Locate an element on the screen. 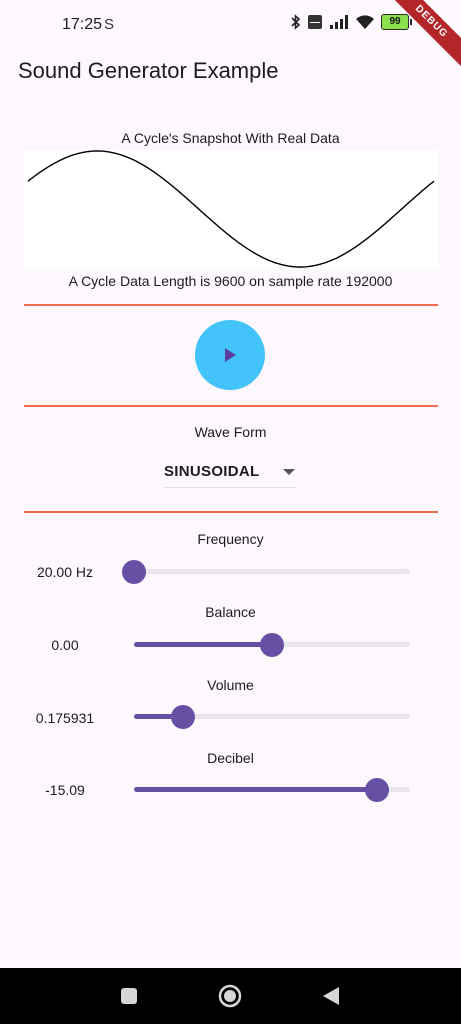 This screenshot has height=1024, width=461. decibel-value: -15.09 is located at coordinates (65, 790).